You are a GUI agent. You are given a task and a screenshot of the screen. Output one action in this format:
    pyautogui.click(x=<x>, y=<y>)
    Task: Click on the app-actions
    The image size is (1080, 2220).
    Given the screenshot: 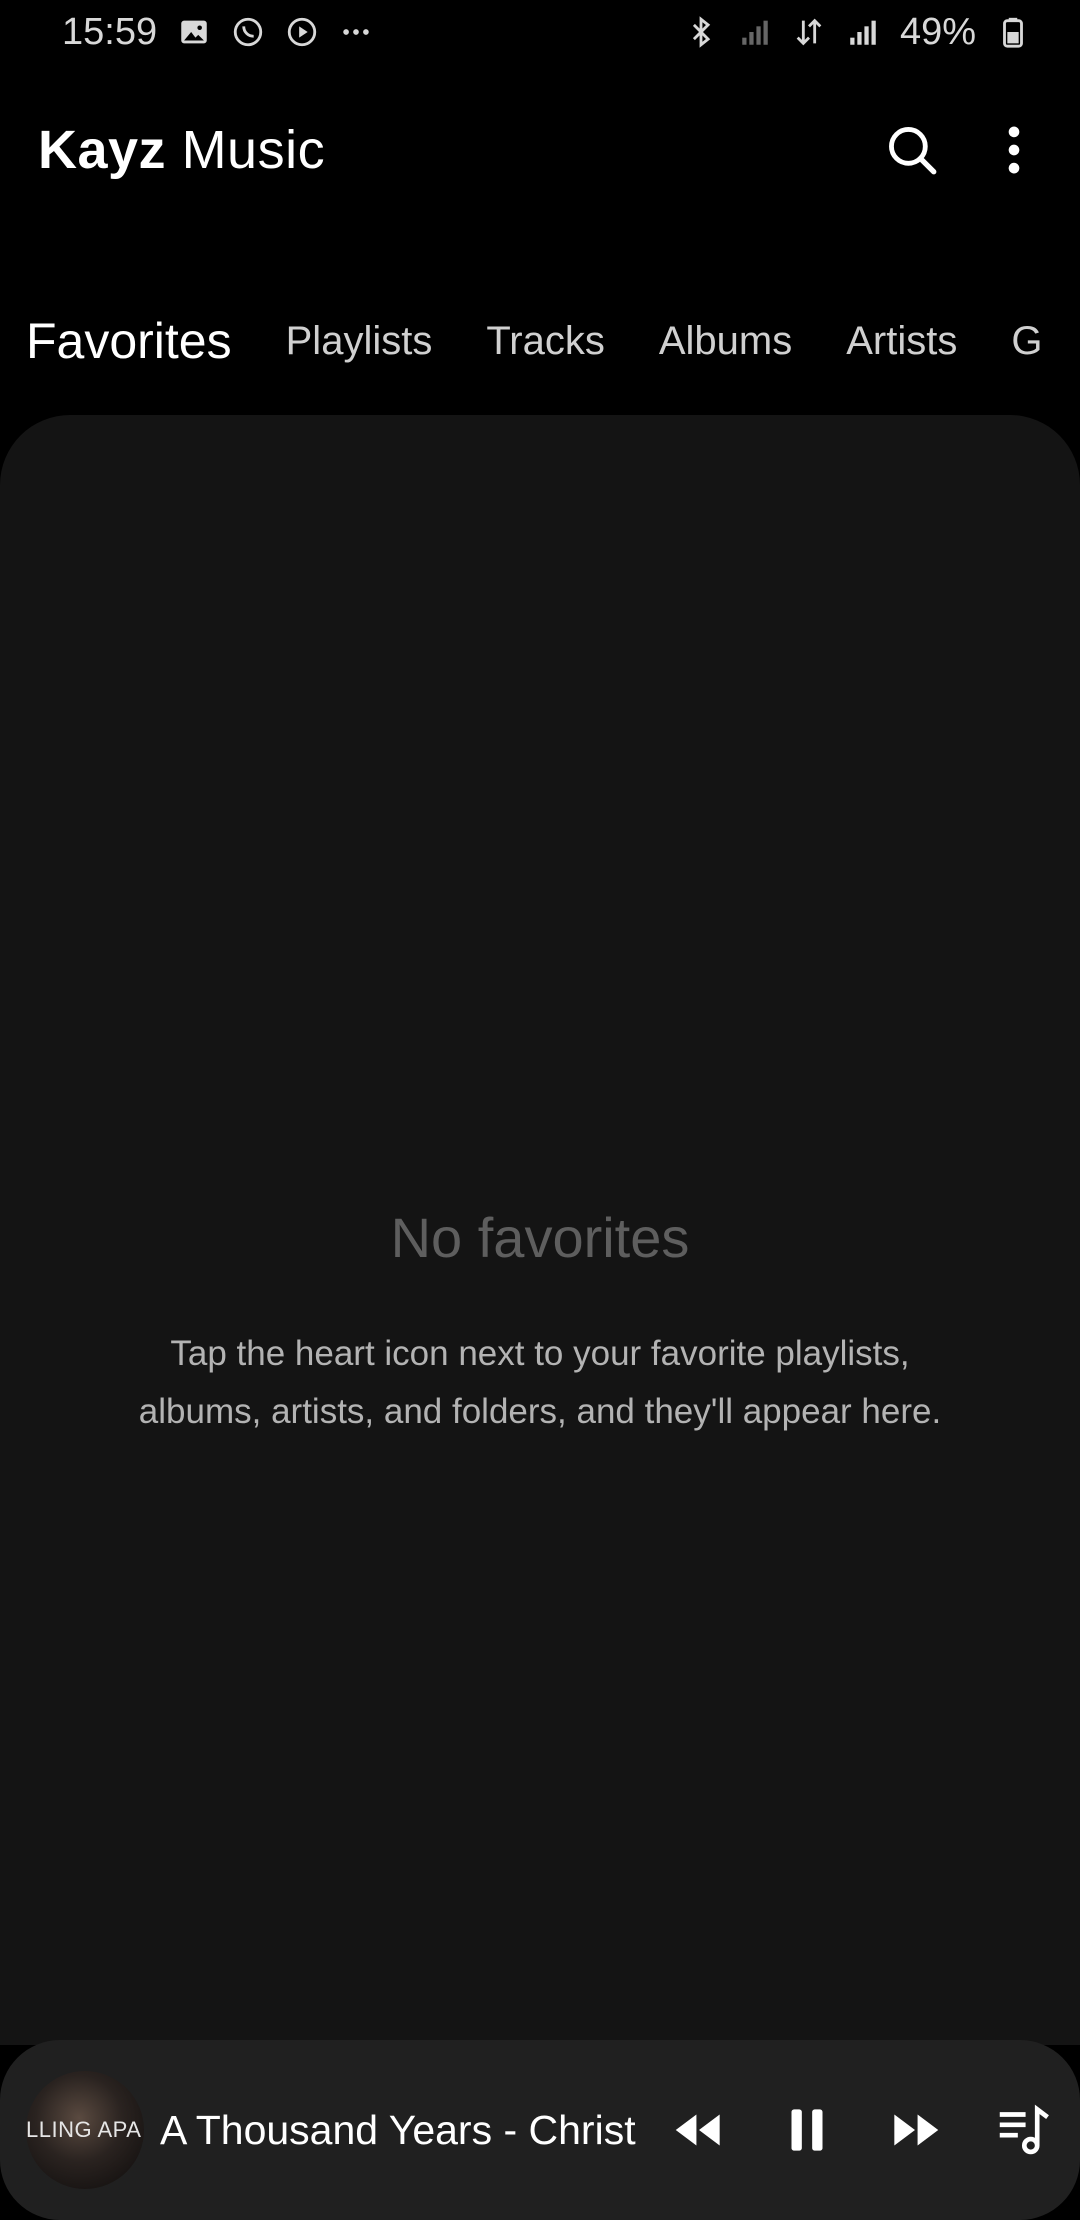 What is the action you would take?
    pyautogui.click(x=963, y=150)
    